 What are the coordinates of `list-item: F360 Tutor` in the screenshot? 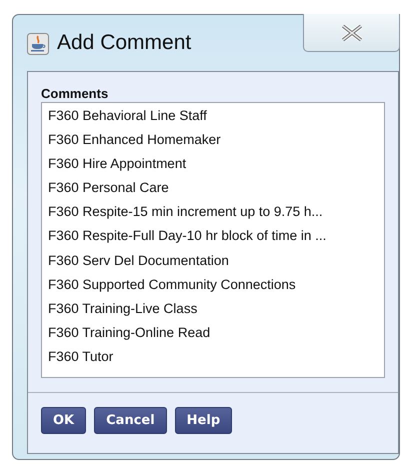 It's located at (213, 357).